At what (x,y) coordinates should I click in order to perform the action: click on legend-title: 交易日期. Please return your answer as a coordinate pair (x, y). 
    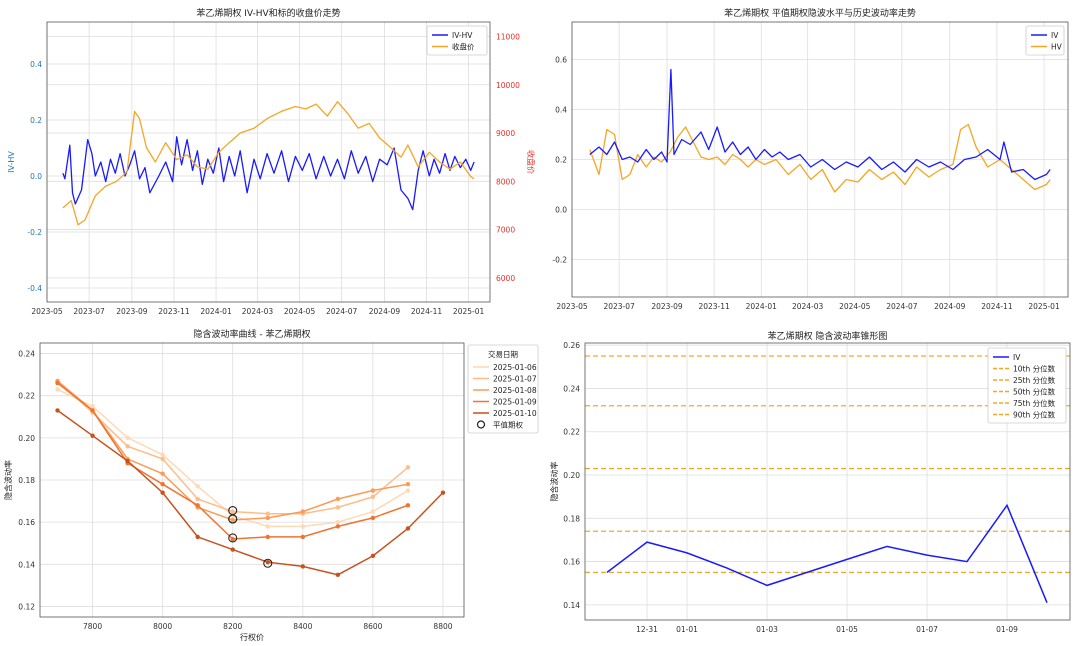
    Looking at the image, I should click on (503, 354).